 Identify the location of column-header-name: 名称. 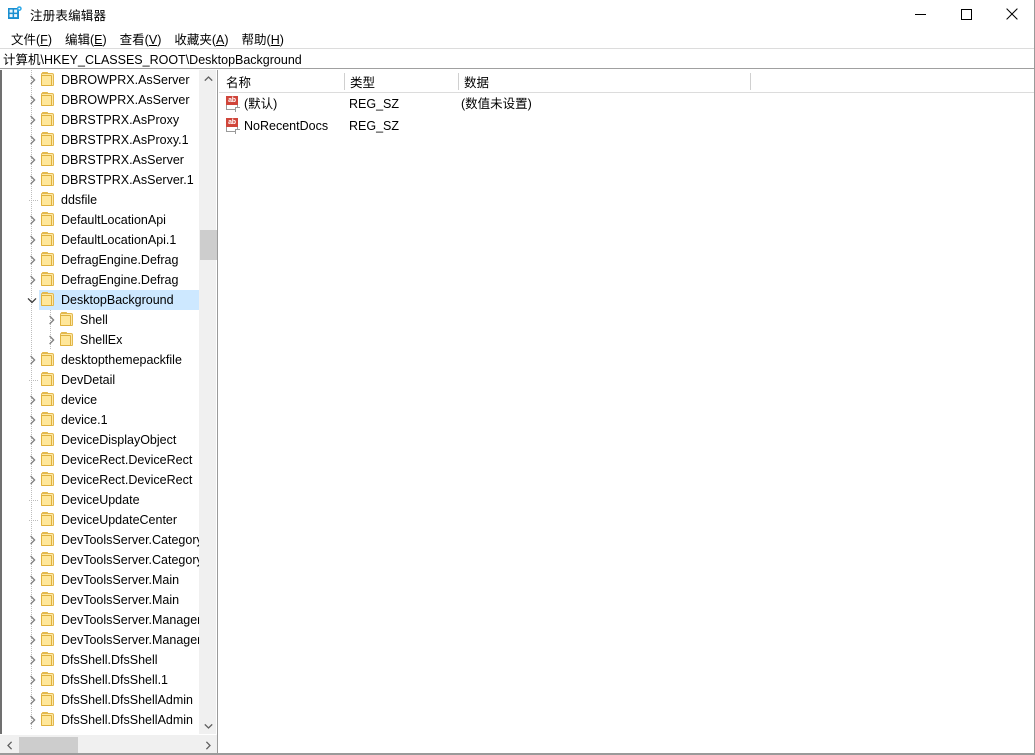
(238, 81).